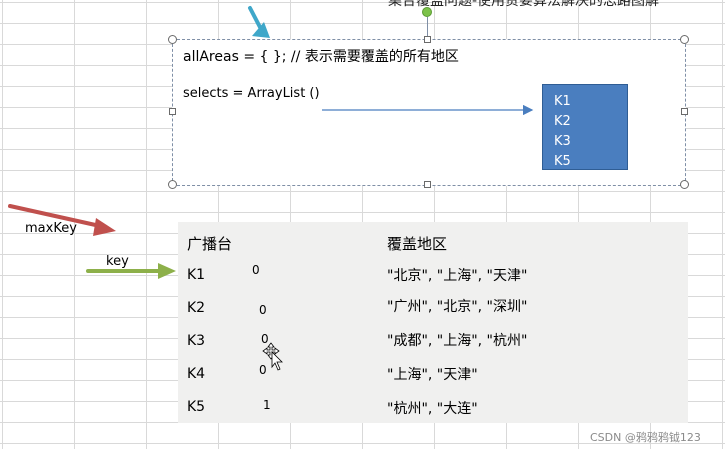  Describe the element at coordinates (62, 220) in the screenshot. I see `red-arrow-icon` at that location.